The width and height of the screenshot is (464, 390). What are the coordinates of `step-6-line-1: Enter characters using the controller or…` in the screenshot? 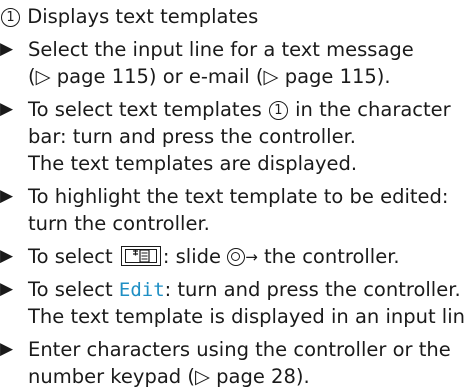 It's located at (239, 349).